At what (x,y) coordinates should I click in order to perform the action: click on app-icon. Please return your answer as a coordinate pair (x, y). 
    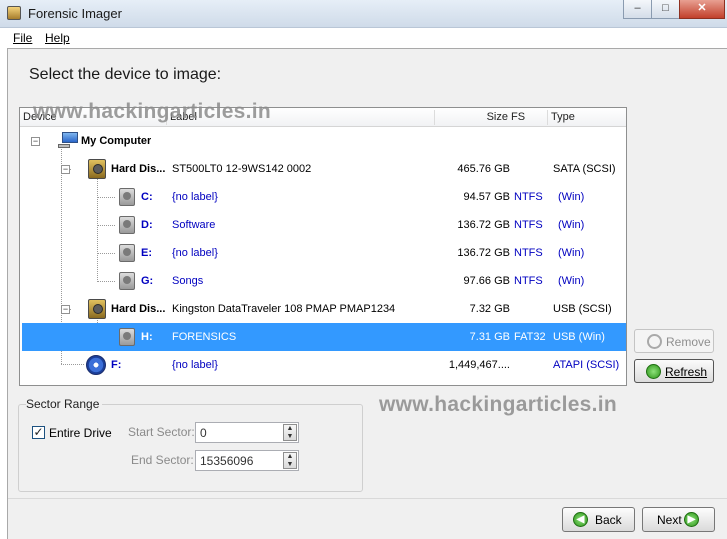
    Looking at the image, I should click on (14, 13).